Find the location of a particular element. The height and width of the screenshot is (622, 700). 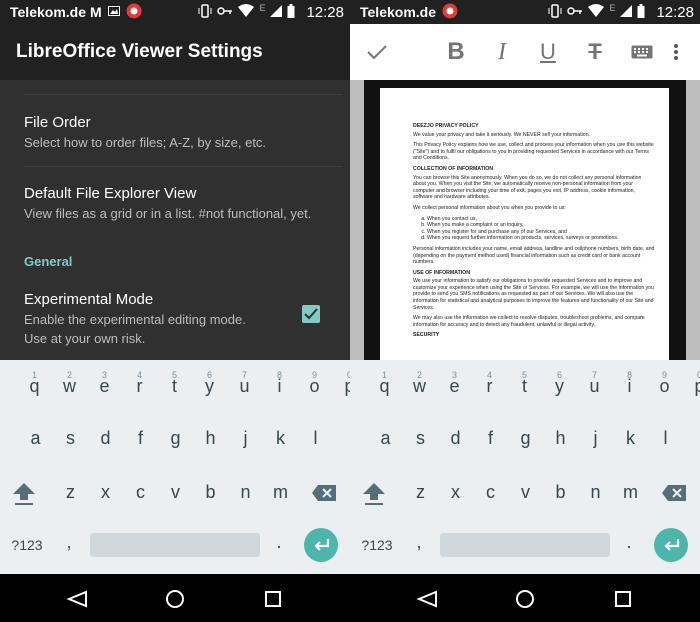

strikethrough-button: T is located at coordinates (595, 52).